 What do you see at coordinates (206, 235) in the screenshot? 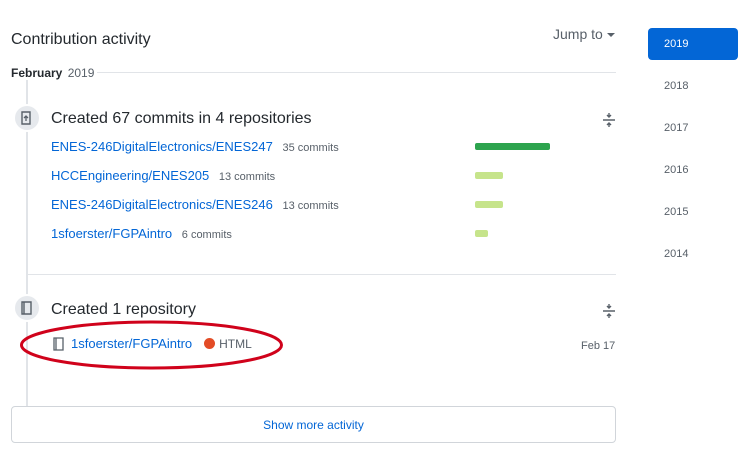
I see `commit-count: 6 commits` at bounding box center [206, 235].